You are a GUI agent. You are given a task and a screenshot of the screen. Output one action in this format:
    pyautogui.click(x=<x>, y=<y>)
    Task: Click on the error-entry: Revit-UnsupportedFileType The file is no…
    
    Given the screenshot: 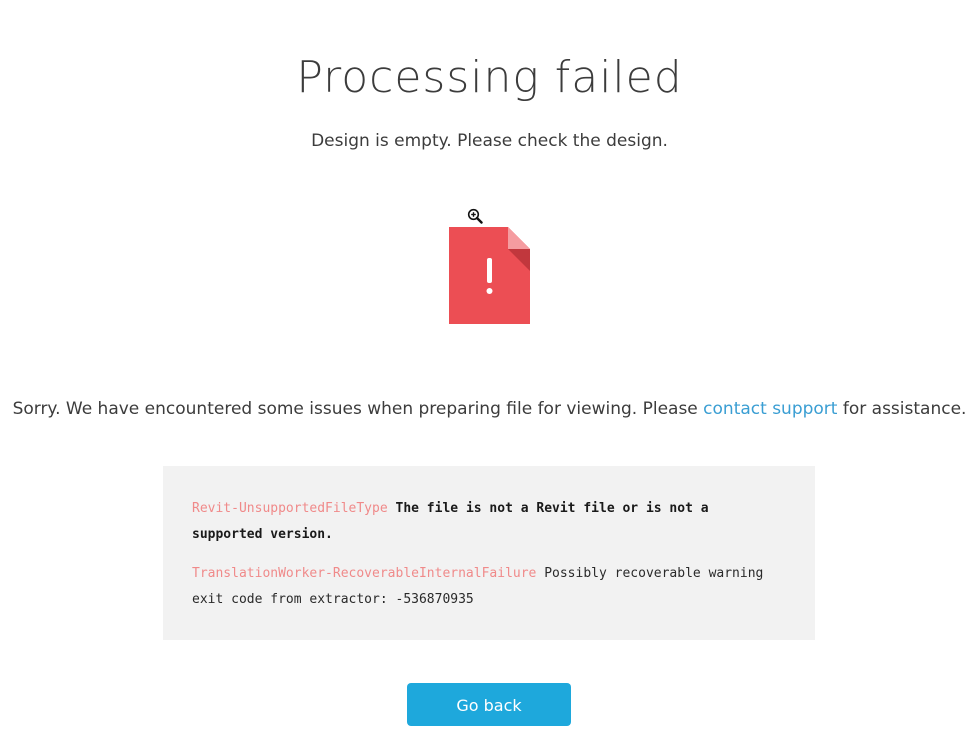 What is the action you would take?
    pyautogui.click(x=489, y=522)
    